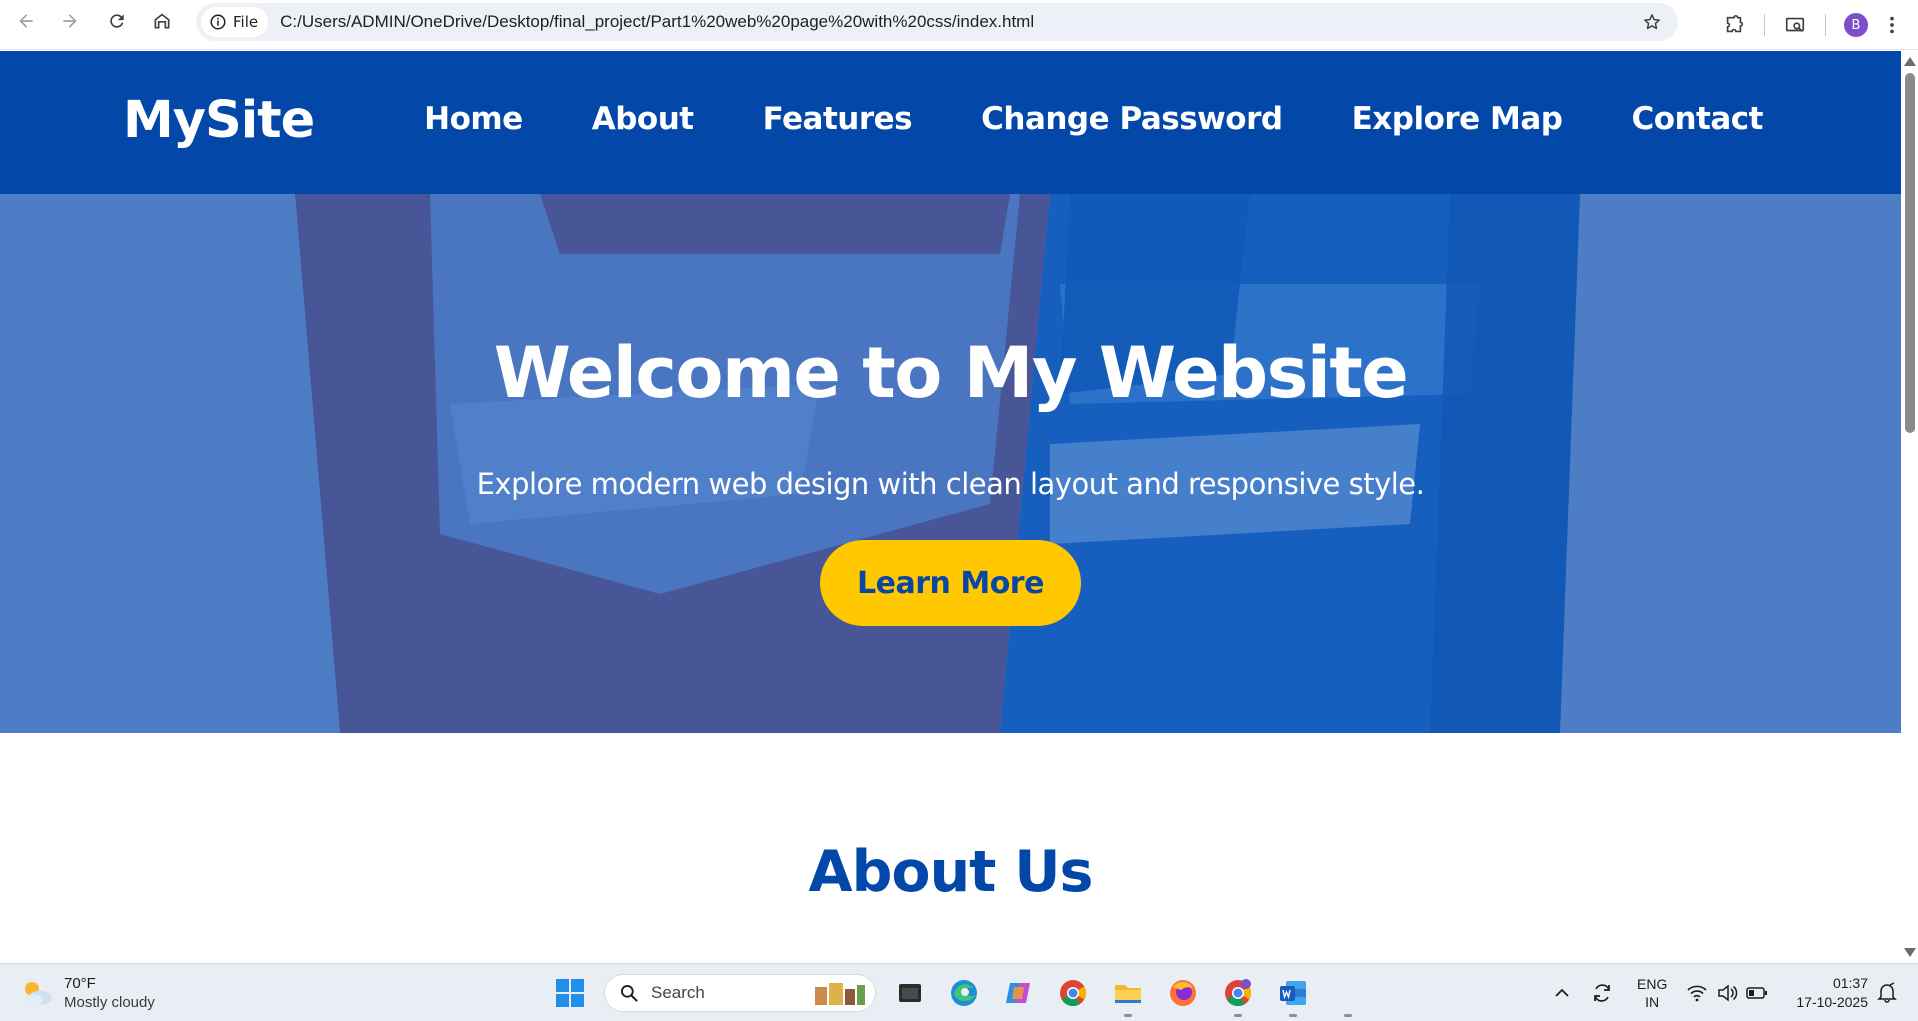  I want to click on weather-condition: Mostly cloudy, so click(109, 1002).